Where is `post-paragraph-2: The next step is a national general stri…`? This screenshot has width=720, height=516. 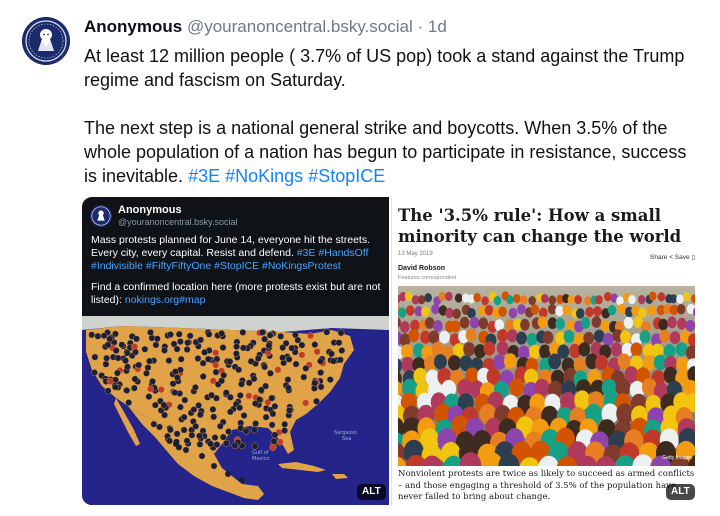
post-paragraph-2: The next step is a national general stri… is located at coordinates (394, 152).